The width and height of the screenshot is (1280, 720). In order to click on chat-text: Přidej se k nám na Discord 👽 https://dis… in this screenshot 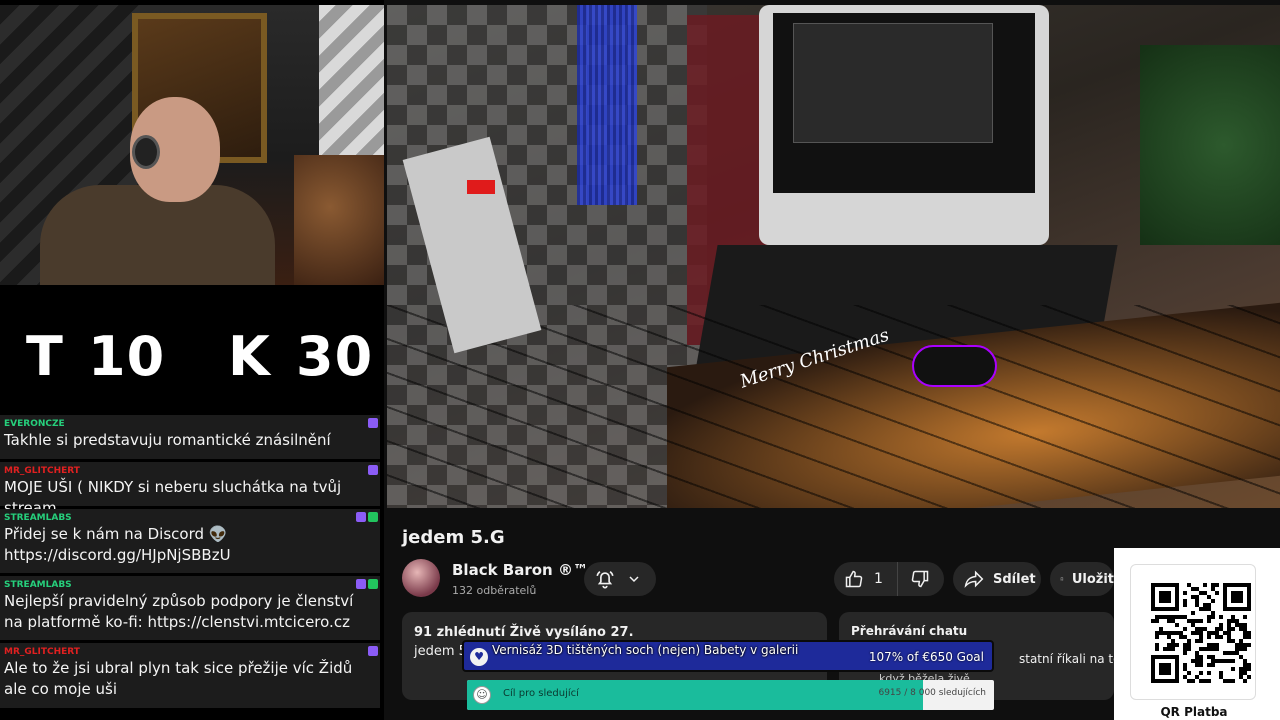, I will do `click(117, 544)`.